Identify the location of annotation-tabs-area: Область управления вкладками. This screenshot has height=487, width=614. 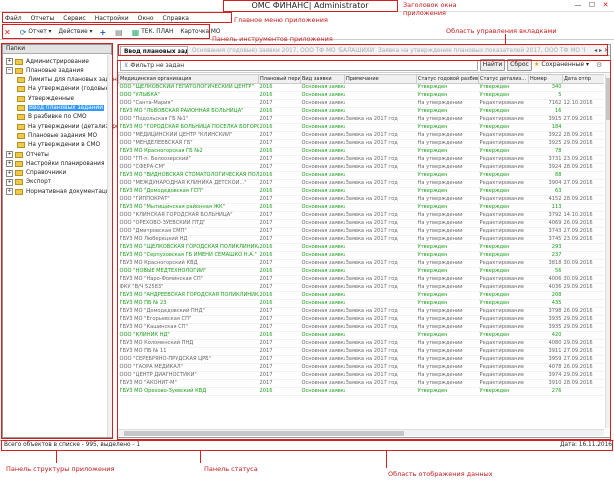
(501, 31).